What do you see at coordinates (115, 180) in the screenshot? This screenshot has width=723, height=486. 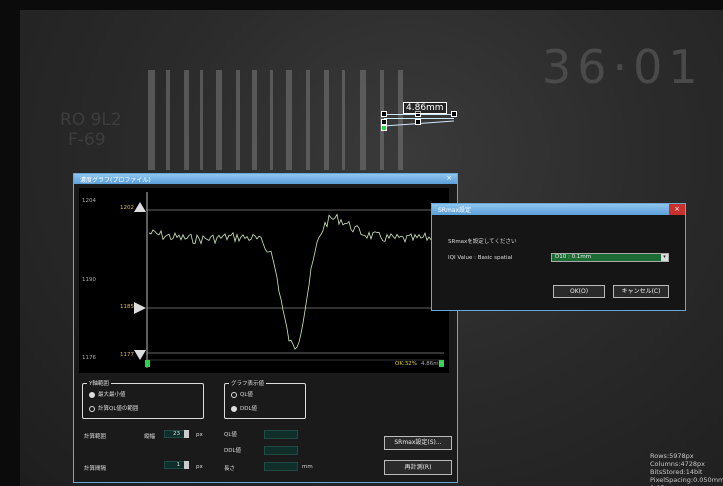 I see `graph-dialog-title: 濃度グラフ(プロファイル)` at bounding box center [115, 180].